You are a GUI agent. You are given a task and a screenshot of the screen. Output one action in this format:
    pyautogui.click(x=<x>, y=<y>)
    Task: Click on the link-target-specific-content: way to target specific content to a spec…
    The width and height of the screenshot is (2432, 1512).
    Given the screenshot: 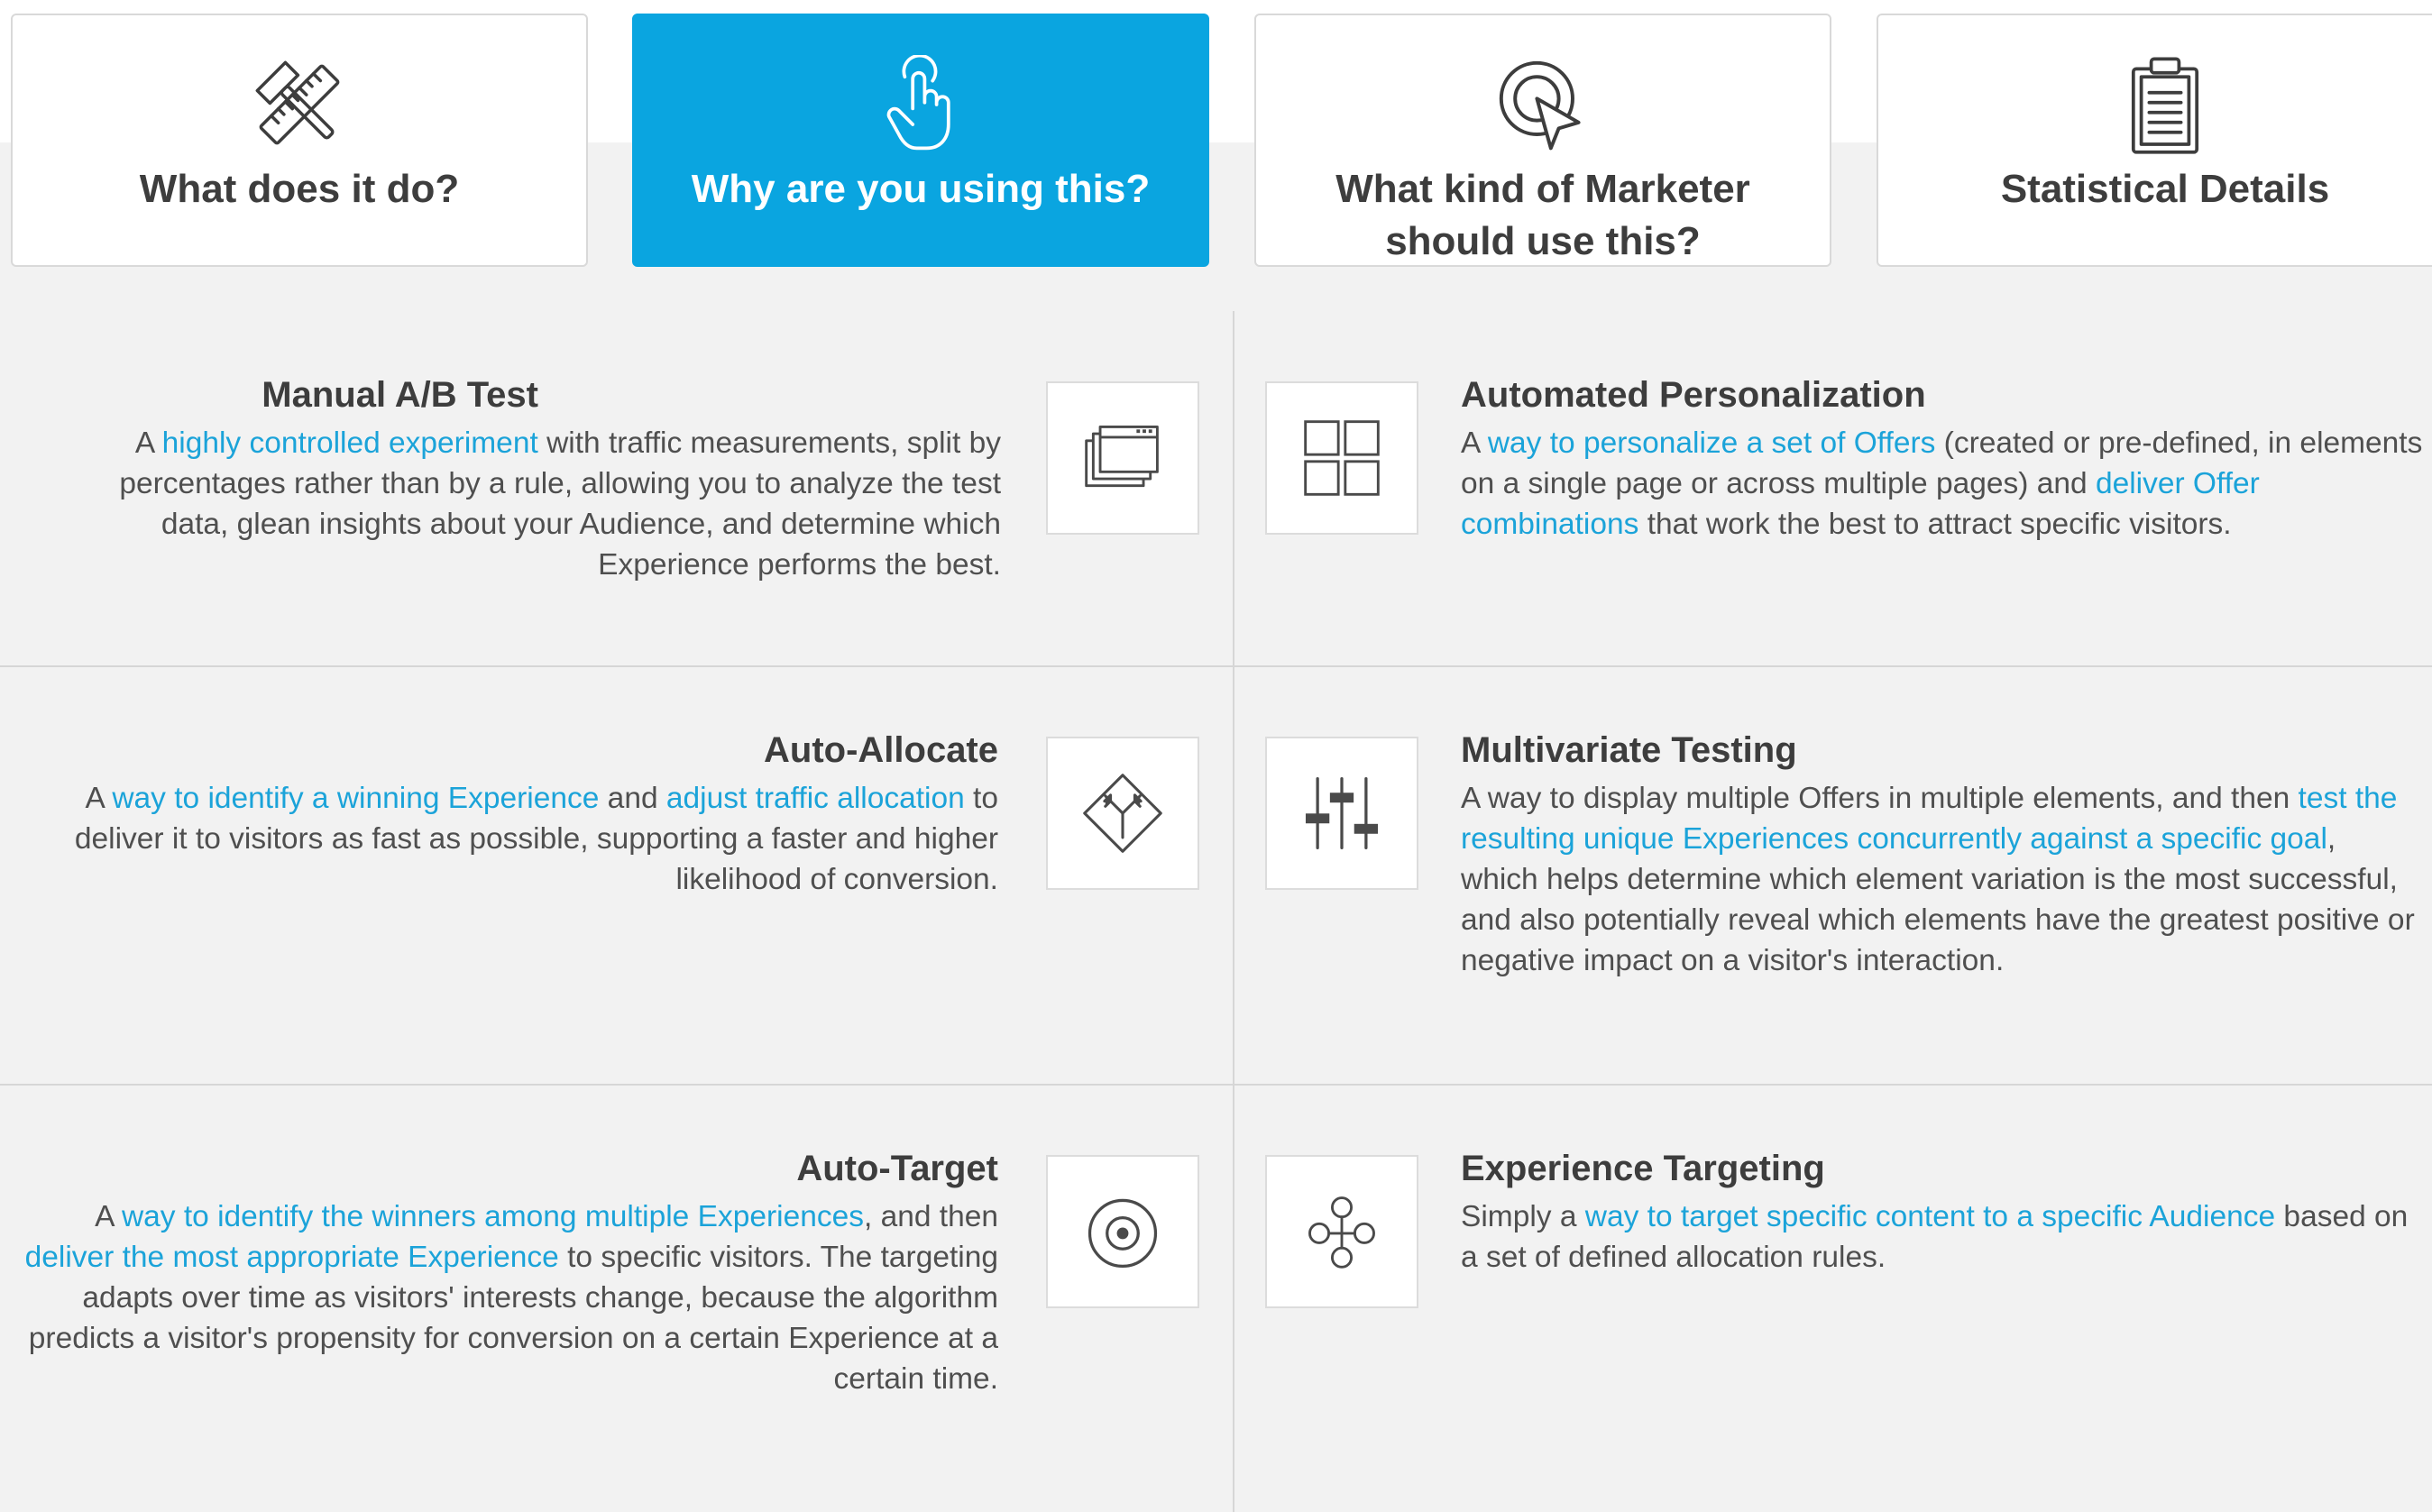 What is the action you would take?
    pyautogui.click(x=1930, y=1216)
    